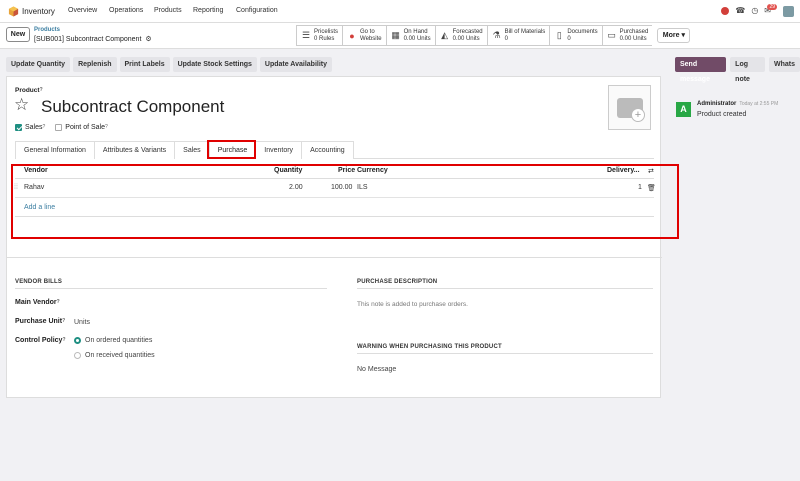  I want to click on policy-received-label: On received quantities, so click(120, 355).